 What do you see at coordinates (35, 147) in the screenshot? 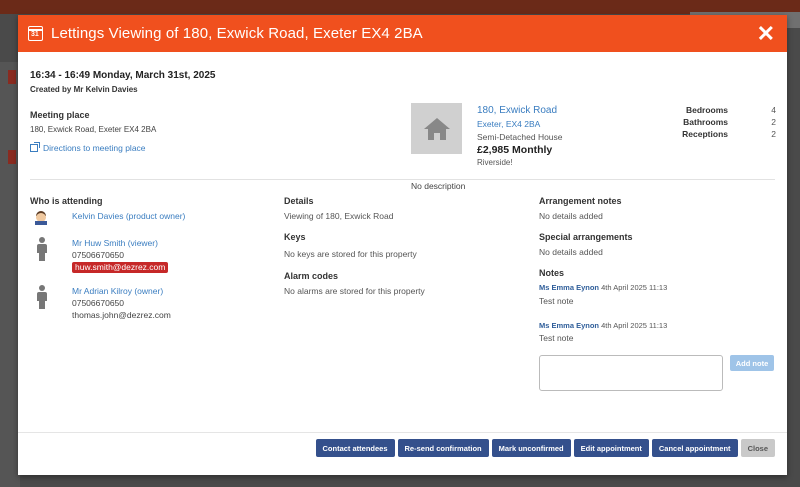
I see `external-link-icon` at bounding box center [35, 147].